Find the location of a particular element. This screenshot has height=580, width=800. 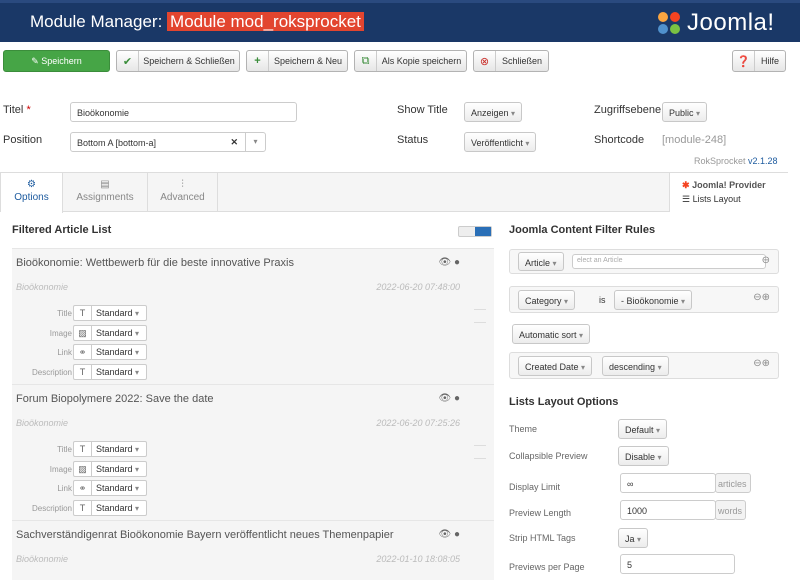

page-title: Module Manager: Module mod_roksprocket is located at coordinates (197, 22).